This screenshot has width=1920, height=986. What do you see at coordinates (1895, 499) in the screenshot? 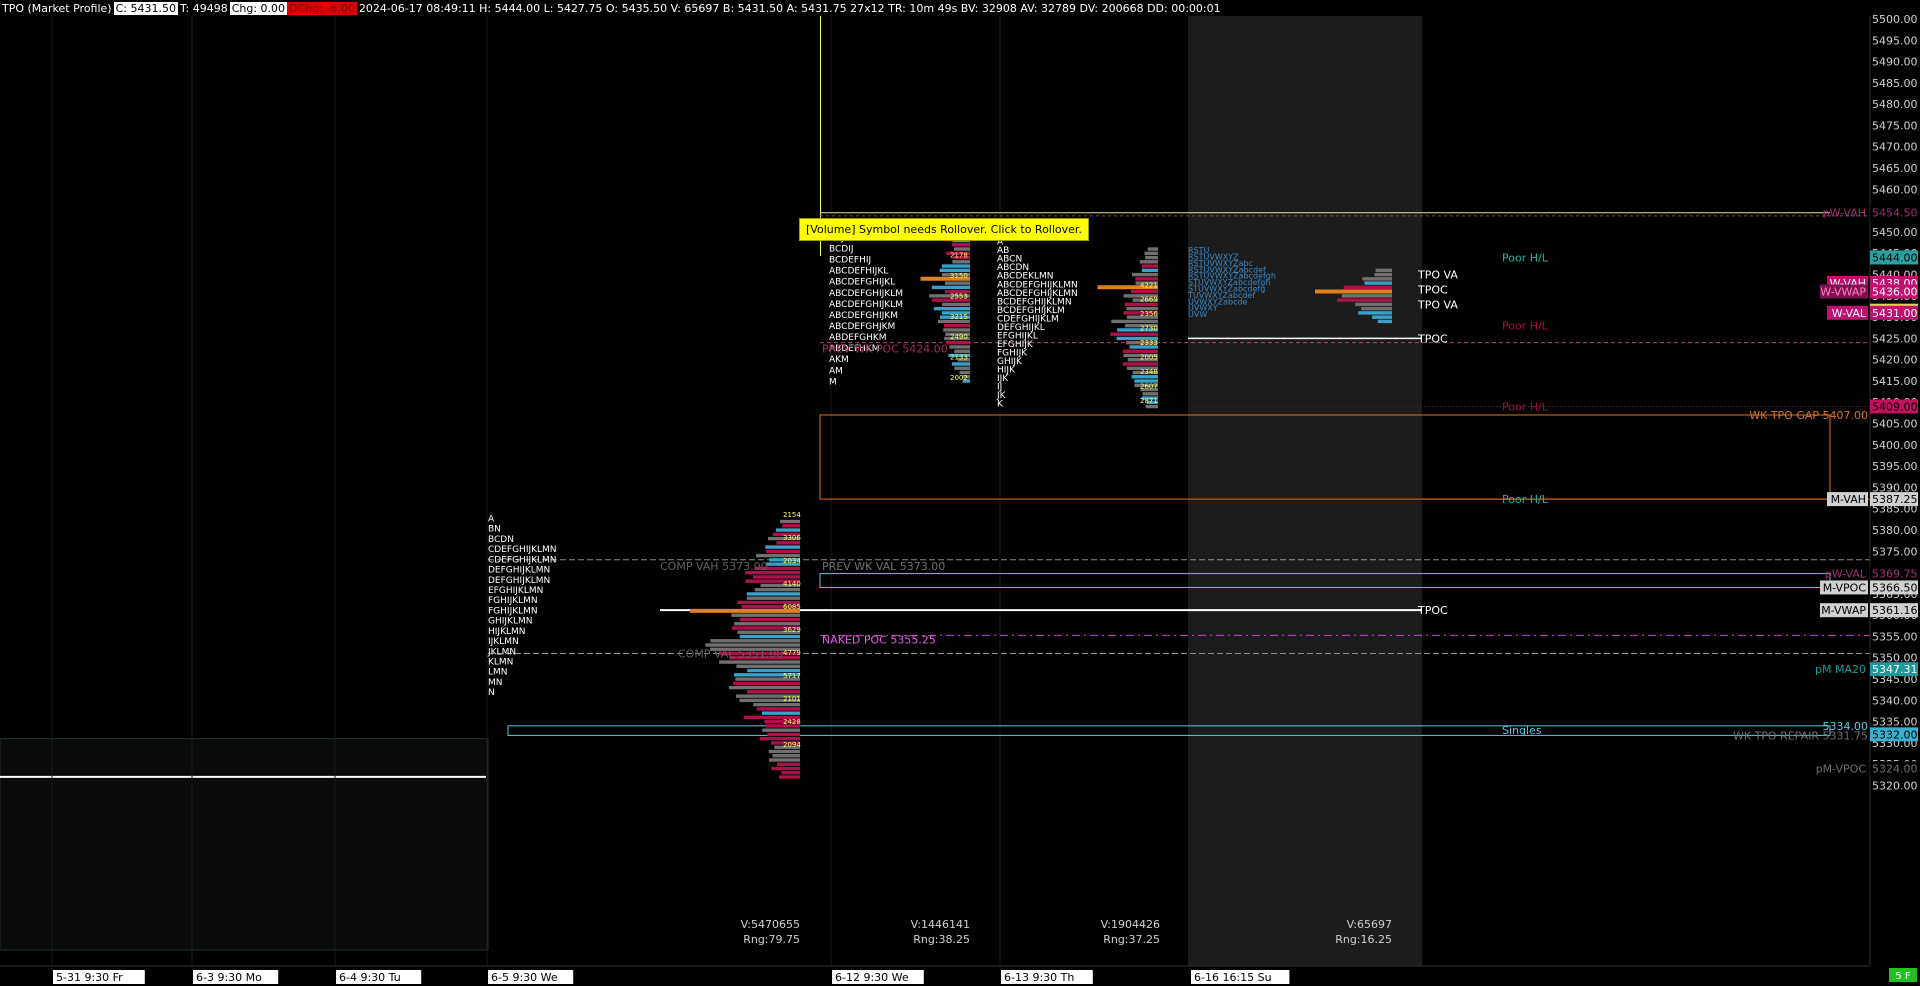
I see `price-badge-value: 5387.25` at bounding box center [1895, 499].